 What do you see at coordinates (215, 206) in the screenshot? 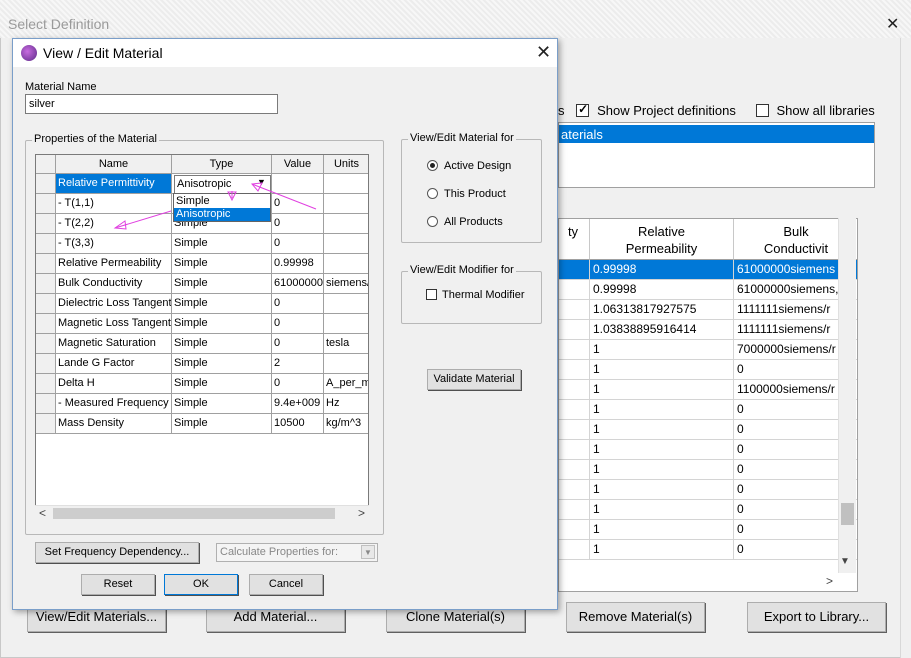
I see `annotation-overlay` at bounding box center [215, 206].